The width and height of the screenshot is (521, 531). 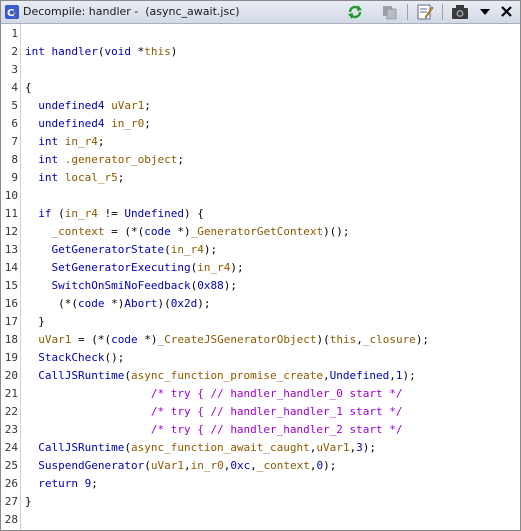 I want to click on line-number: 10, so click(x=11, y=195).